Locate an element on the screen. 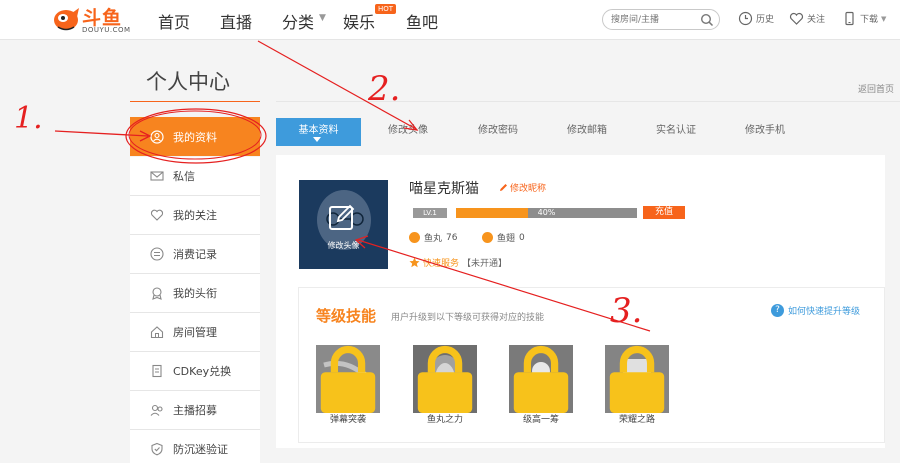 This screenshot has height=463, width=900. recruit-icon is located at coordinates (156, 410).